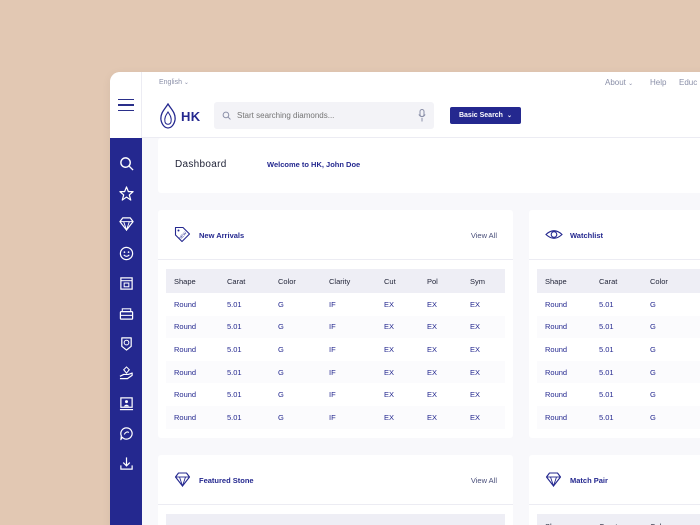  What do you see at coordinates (554, 234) in the screenshot?
I see `eye-icon` at bounding box center [554, 234].